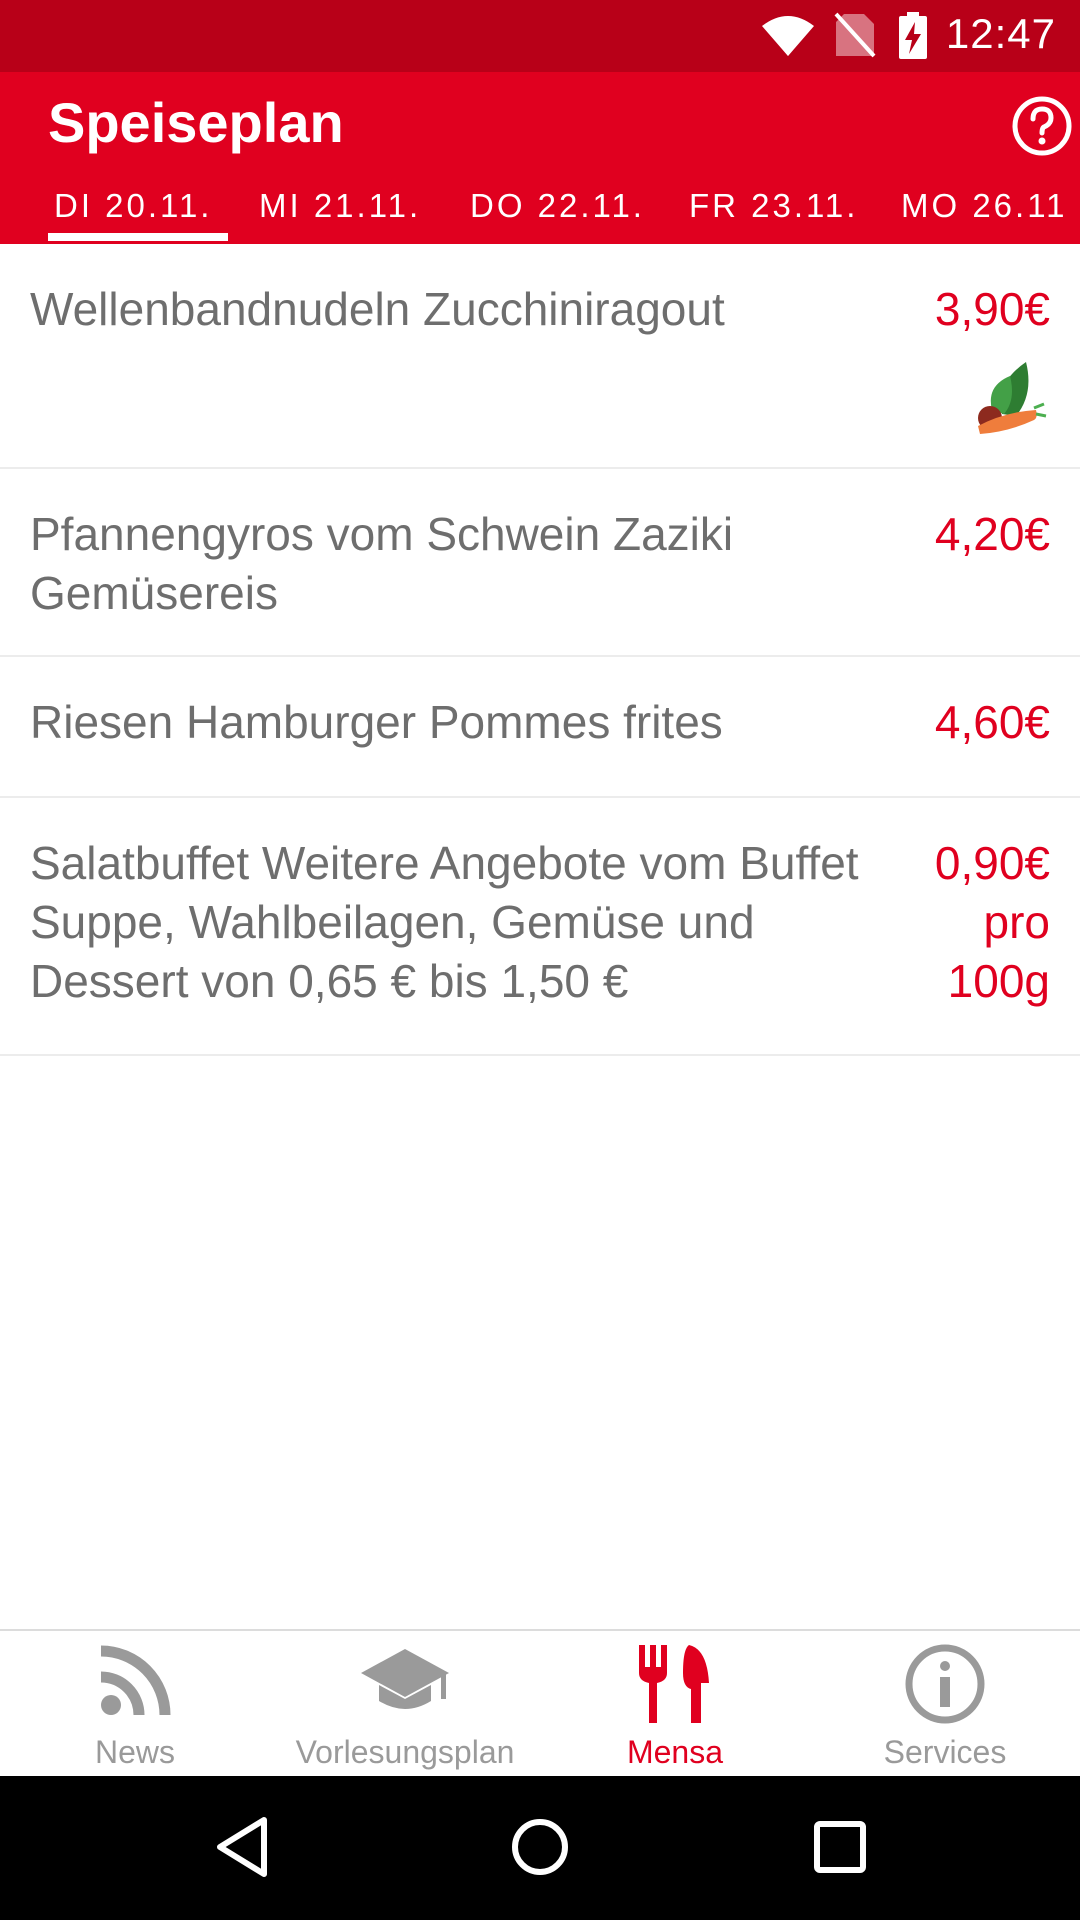  I want to click on recent-apps-icon, so click(840, 1847).